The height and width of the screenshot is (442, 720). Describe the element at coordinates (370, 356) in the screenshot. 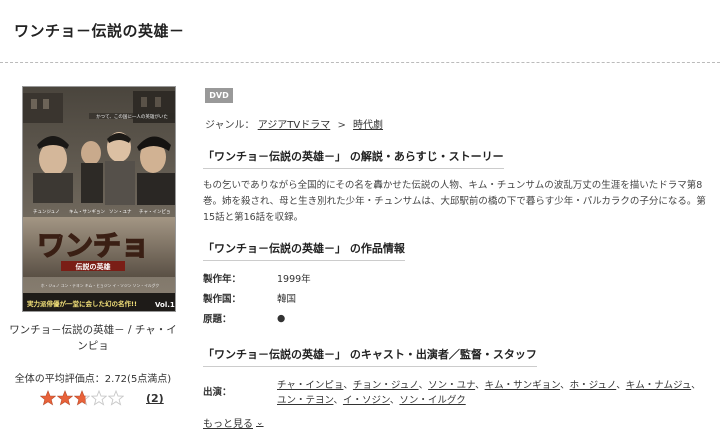

I see `cast-heading: 「ワンチョ－伝説の英雄－」 のキャスト・出演者／監督・スタッフ` at that location.